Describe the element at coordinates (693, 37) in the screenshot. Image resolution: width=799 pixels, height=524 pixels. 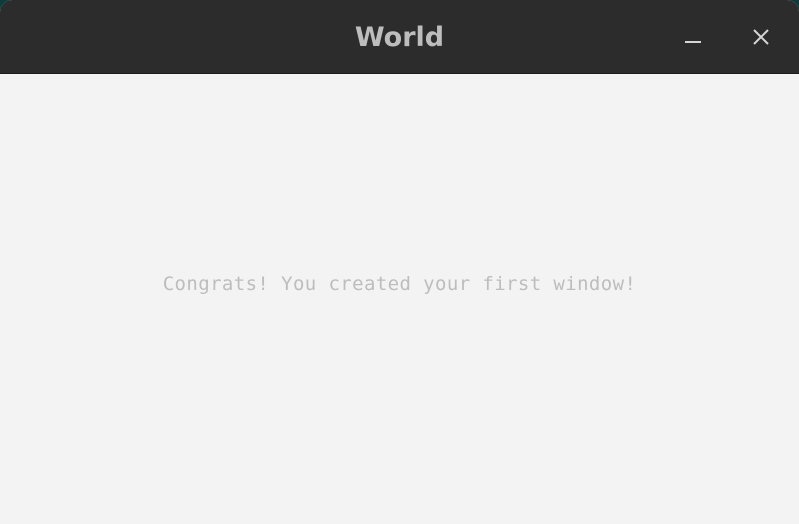
I see `minimize-button` at that location.